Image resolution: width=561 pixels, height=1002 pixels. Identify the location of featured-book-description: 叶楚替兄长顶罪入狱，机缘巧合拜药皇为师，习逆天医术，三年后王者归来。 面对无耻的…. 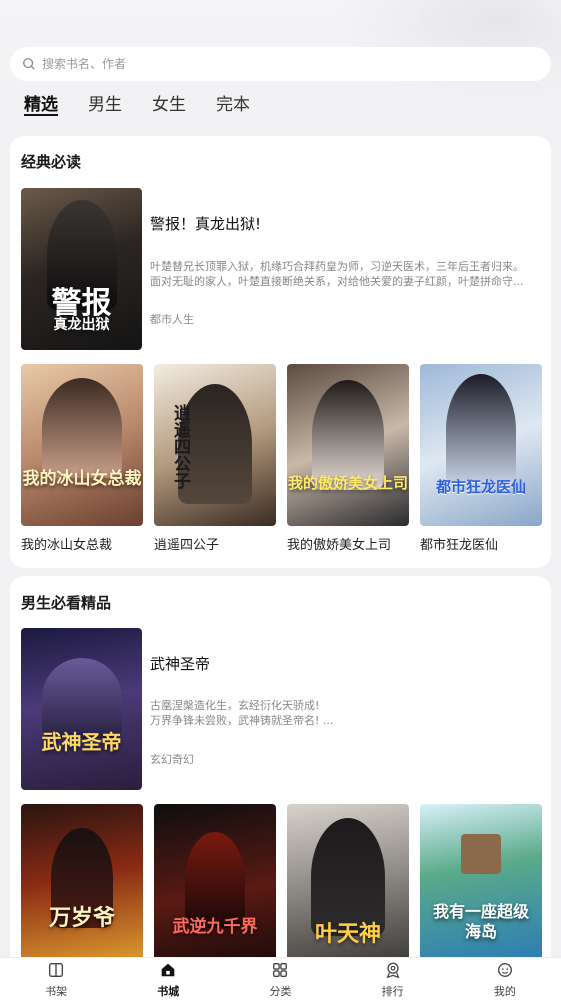
(345, 274).